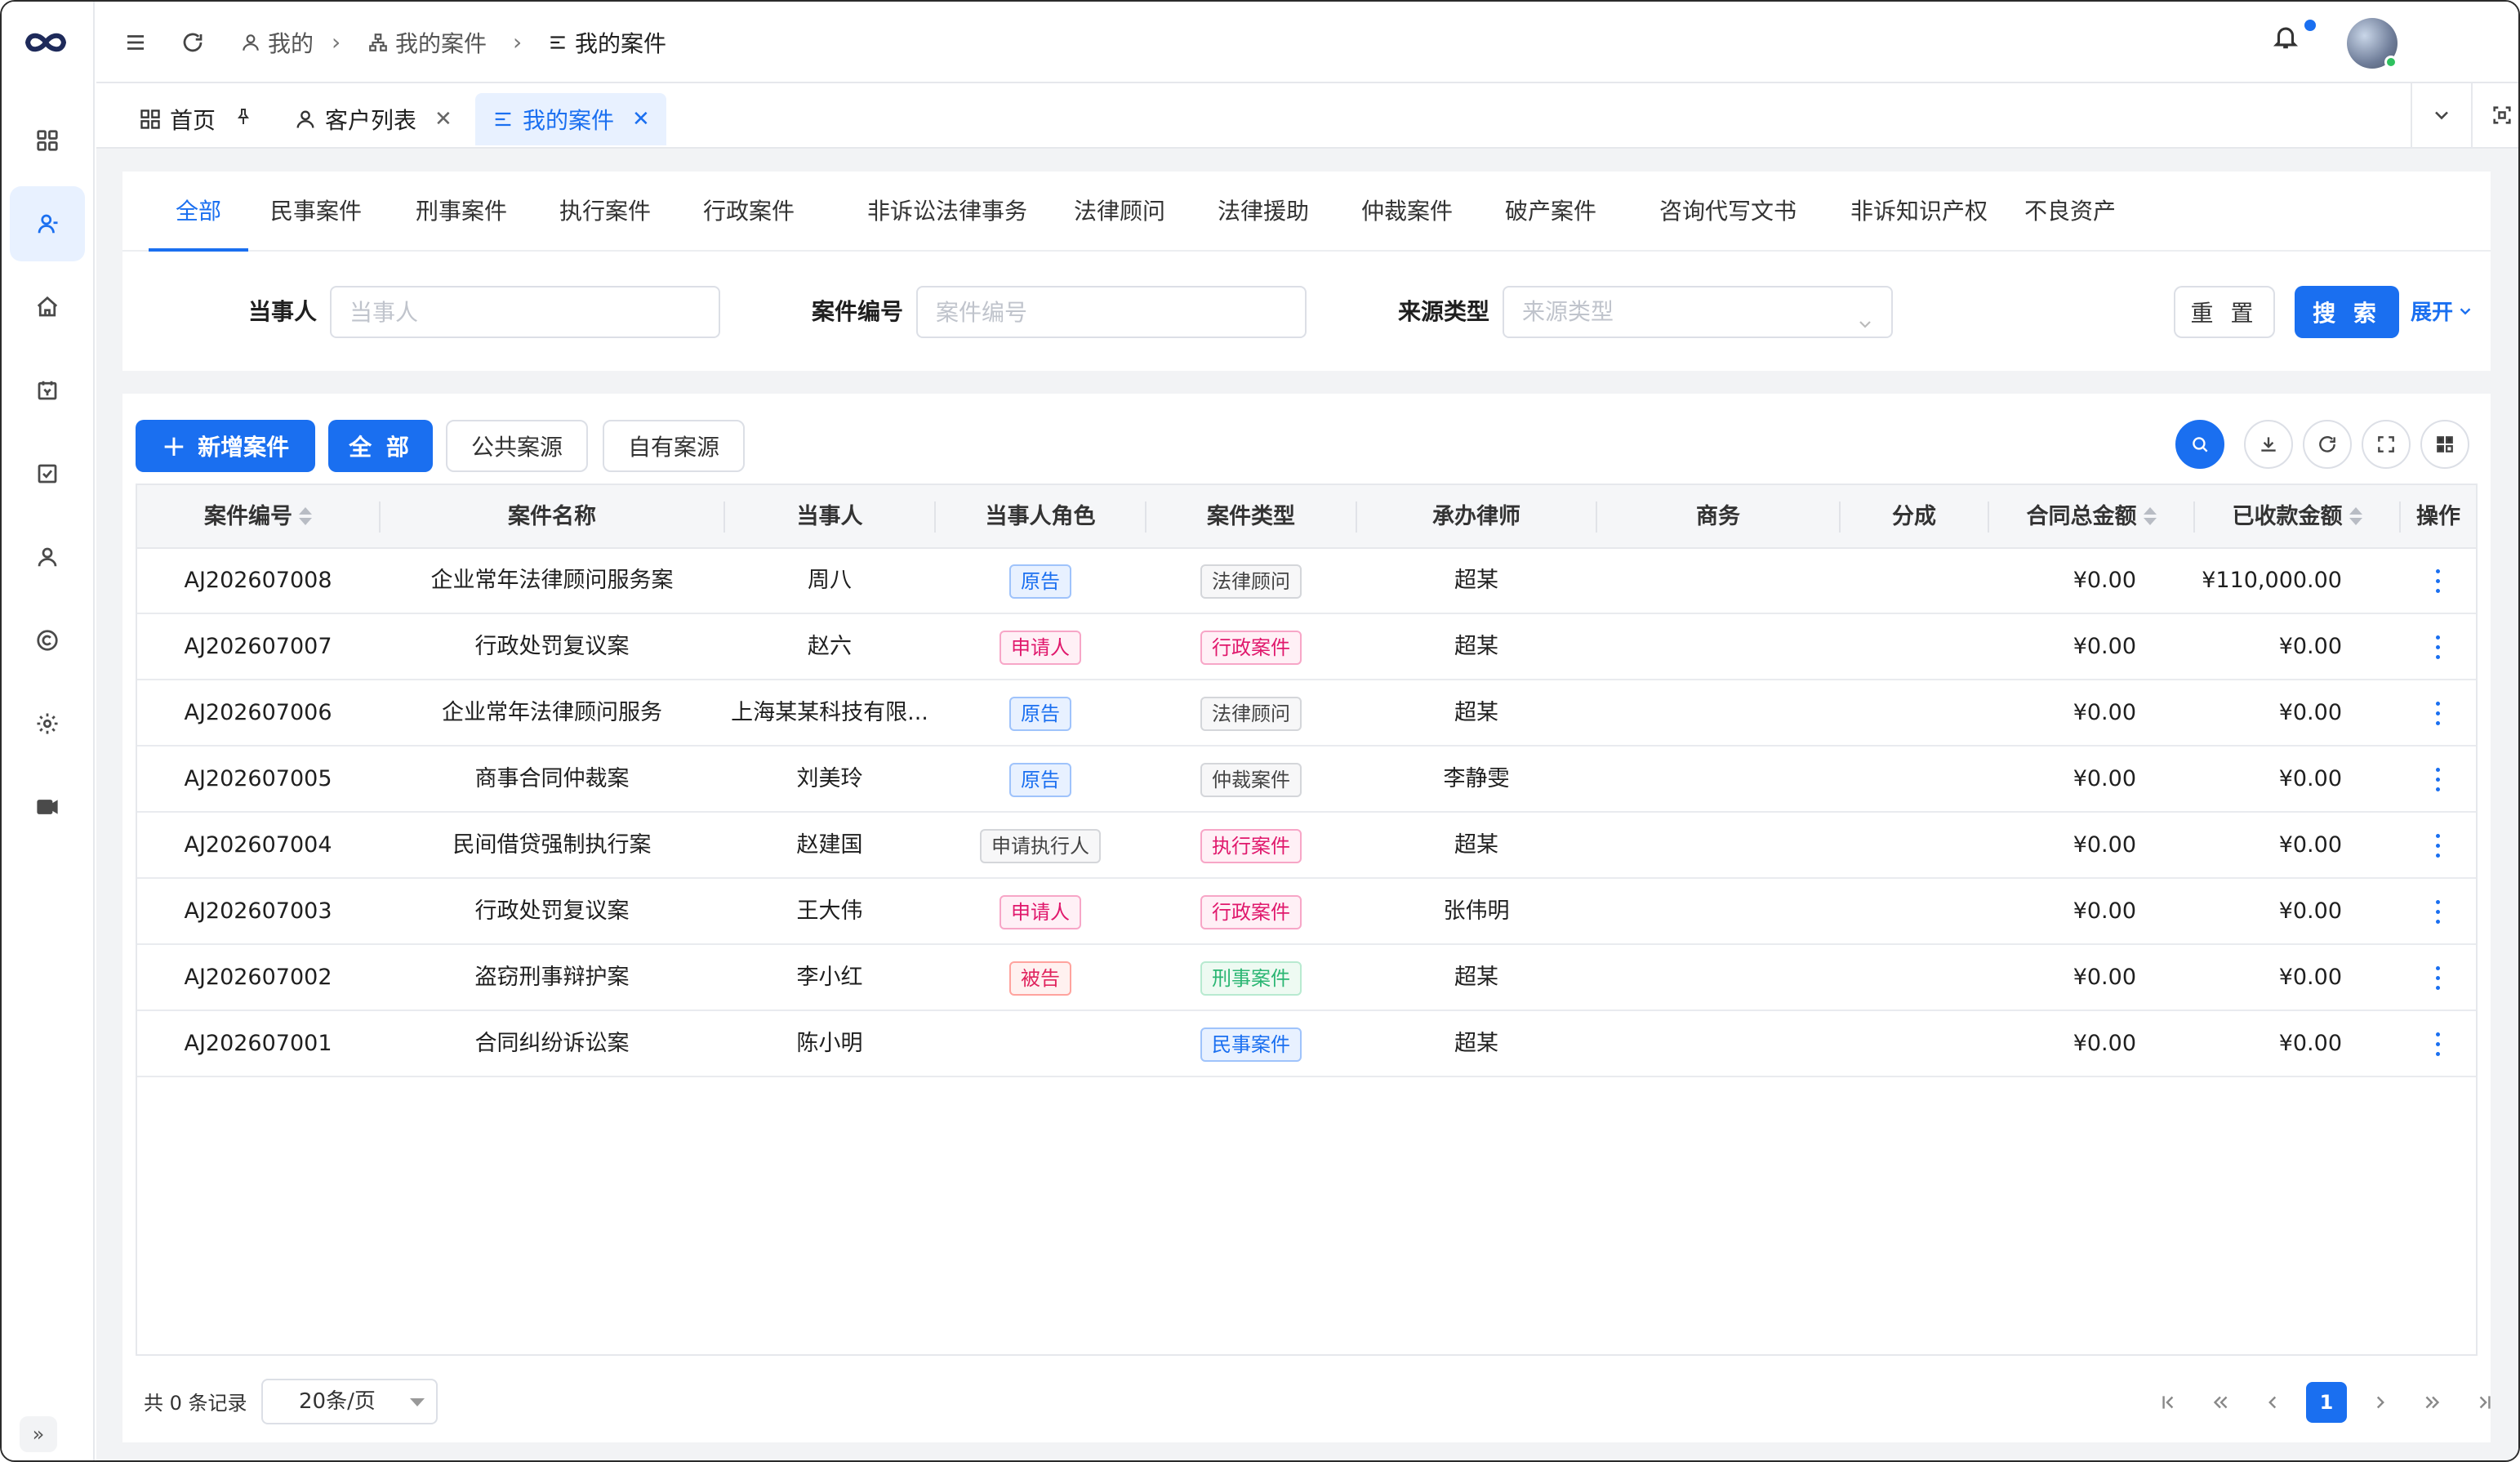 The image size is (2520, 1462). Describe the element at coordinates (47, 473) in the screenshot. I see `sidebar-checklist-icon` at that location.